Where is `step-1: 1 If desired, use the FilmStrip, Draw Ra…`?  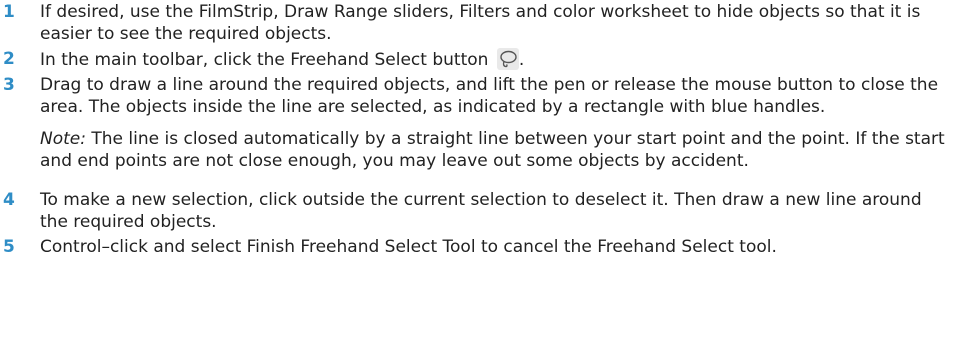
step-1: 1 If desired, use the FilmStrip, Draw Ra… is located at coordinates (481, 23).